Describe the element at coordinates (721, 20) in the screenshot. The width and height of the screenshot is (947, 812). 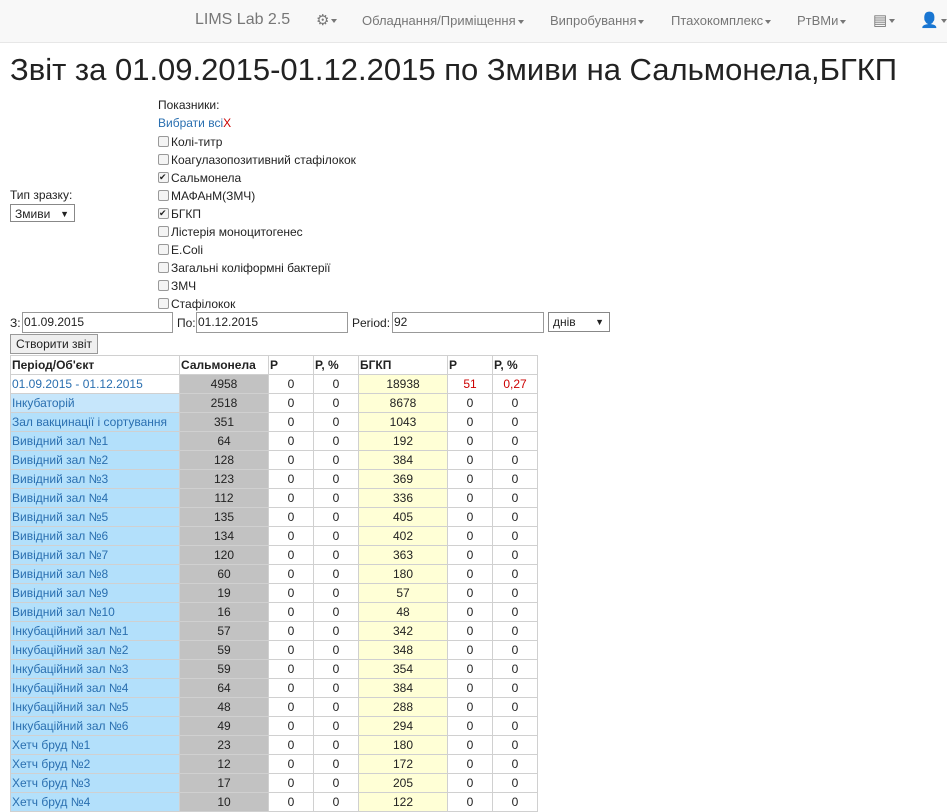
I see `menu-poultry-complex: Птахокомплекс` at that location.